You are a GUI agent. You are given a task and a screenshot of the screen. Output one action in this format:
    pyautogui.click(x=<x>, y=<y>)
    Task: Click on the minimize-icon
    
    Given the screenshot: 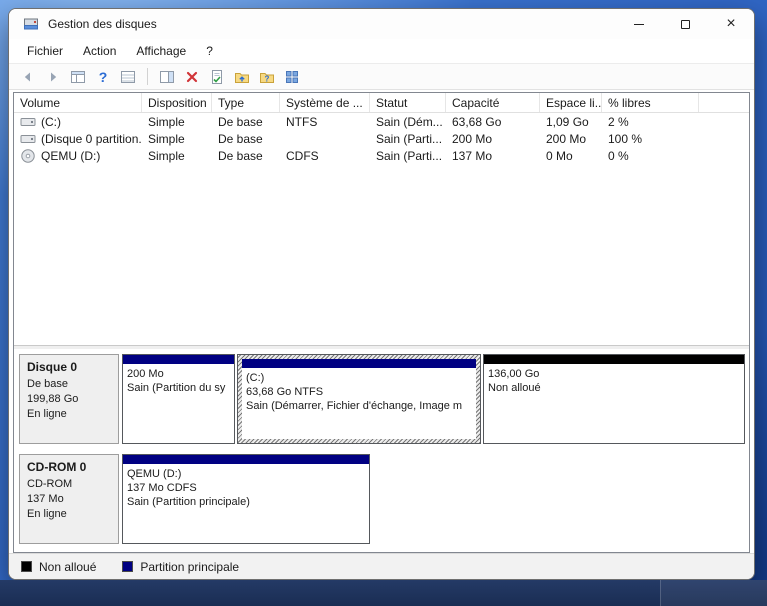 What is the action you would take?
    pyautogui.click(x=639, y=24)
    